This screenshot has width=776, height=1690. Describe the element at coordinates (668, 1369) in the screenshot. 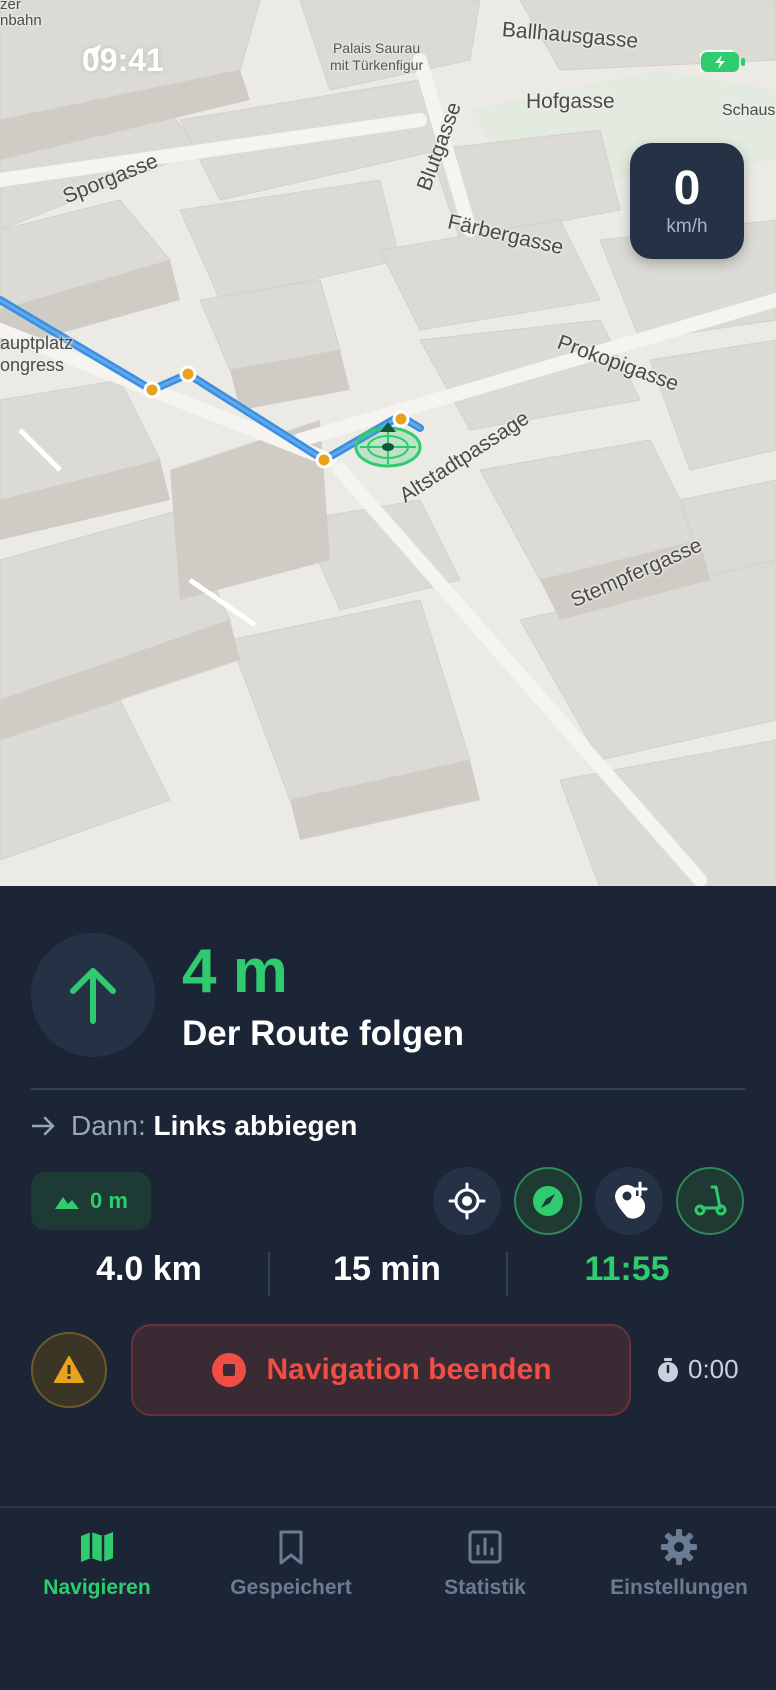

I see `stopwatch-icon` at that location.